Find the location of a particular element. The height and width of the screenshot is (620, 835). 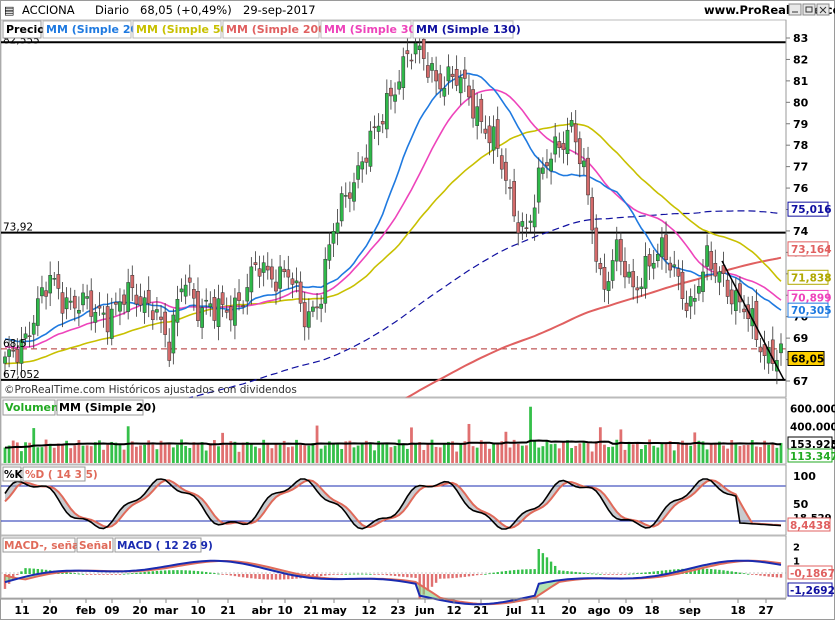

macd-indicator-label: MACD ( 12 26 9) is located at coordinates (165, 546).